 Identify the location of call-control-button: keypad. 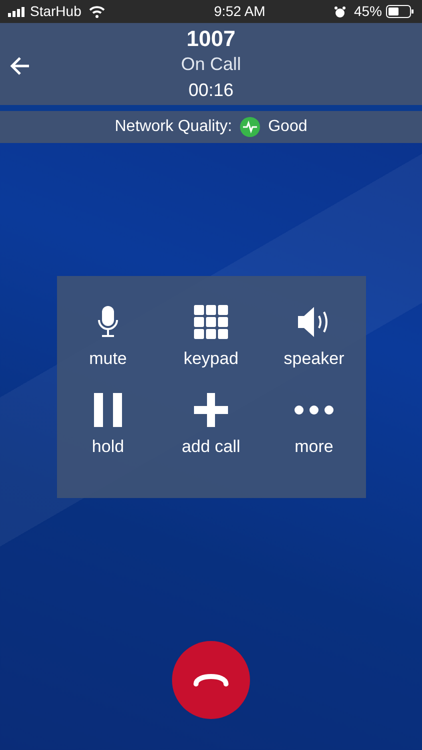
(211, 342).